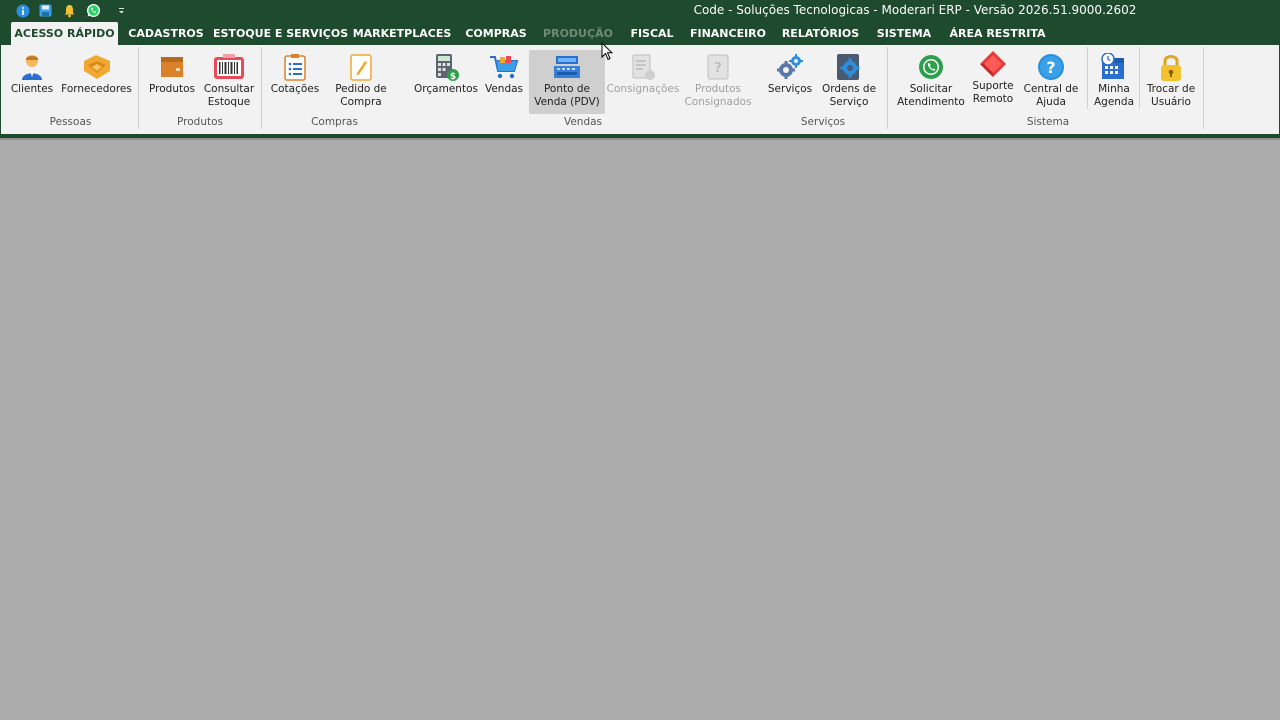 Image resolution: width=1280 pixels, height=720 pixels. Describe the element at coordinates (728, 33) in the screenshot. I see `tab-financeiro: FINANCEIRO` at that location.